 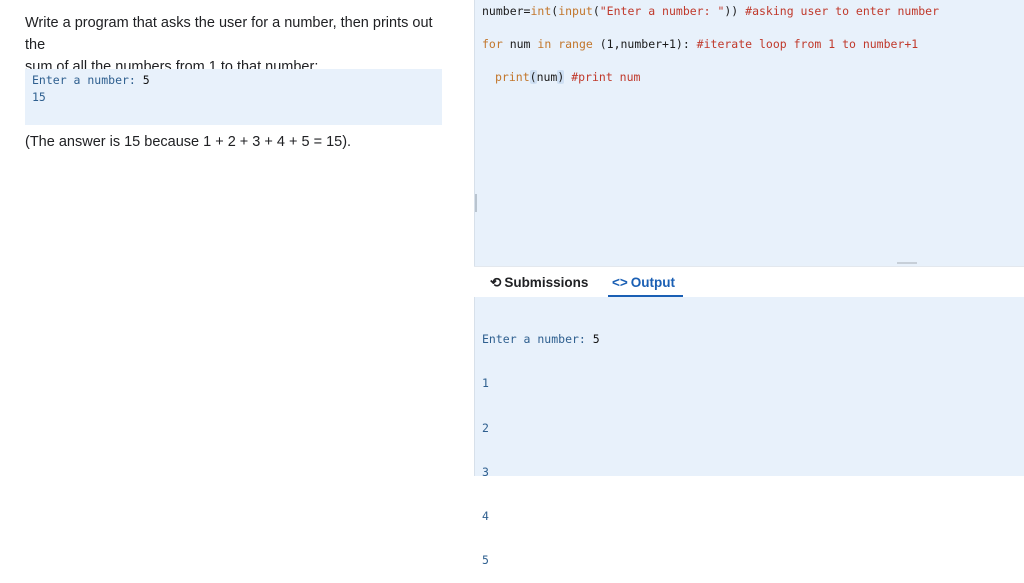 What do you see at coordinates (485, 516) in the screenshot?
I see `output-line: 4` at bounding box center [485, 516].